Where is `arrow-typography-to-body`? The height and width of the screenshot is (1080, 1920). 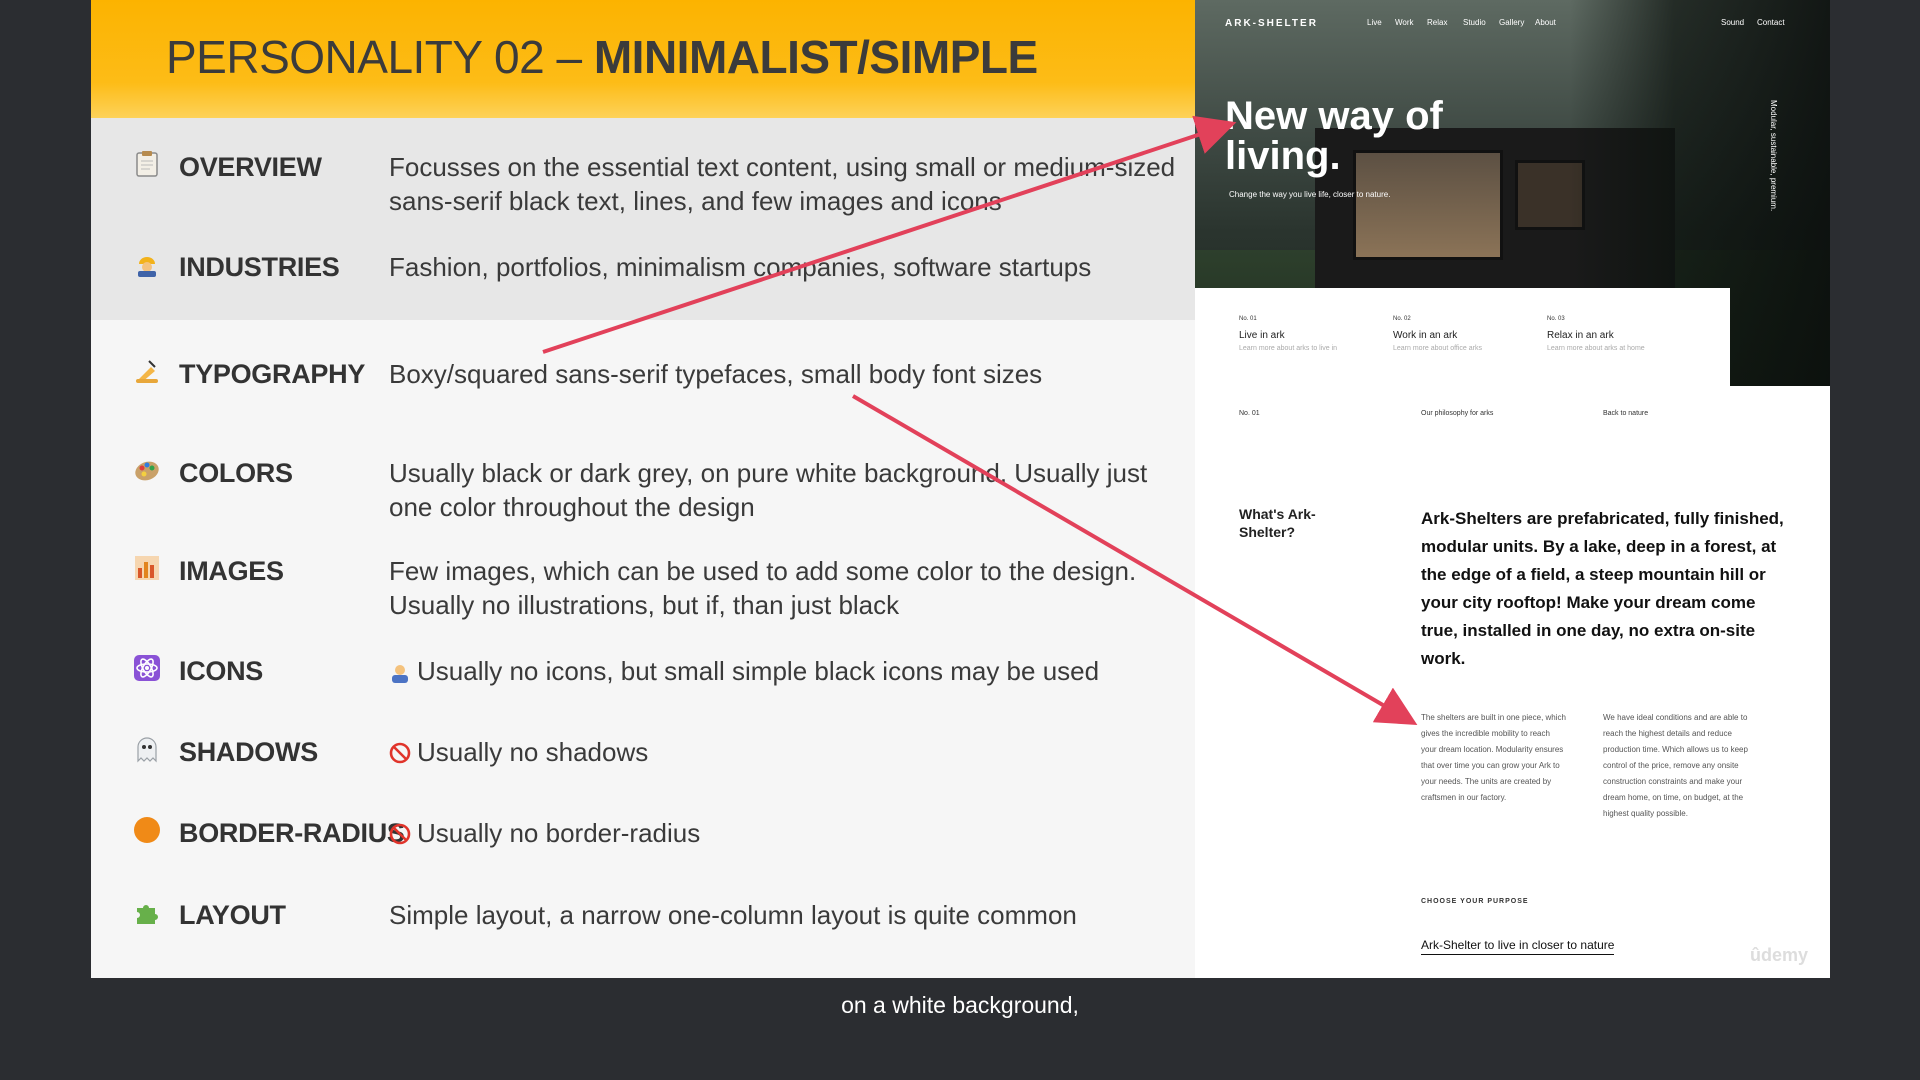 arrow-typography-to-body is located at coordinates (1134, 560).